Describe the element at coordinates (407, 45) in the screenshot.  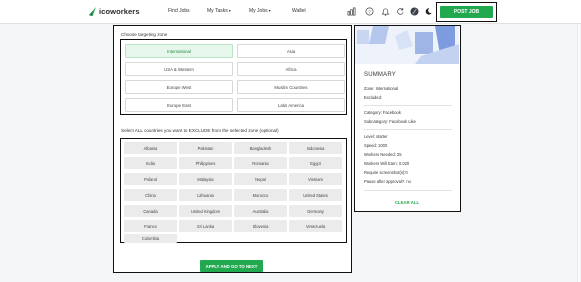
I see `summary-banner-illustration` at that location.